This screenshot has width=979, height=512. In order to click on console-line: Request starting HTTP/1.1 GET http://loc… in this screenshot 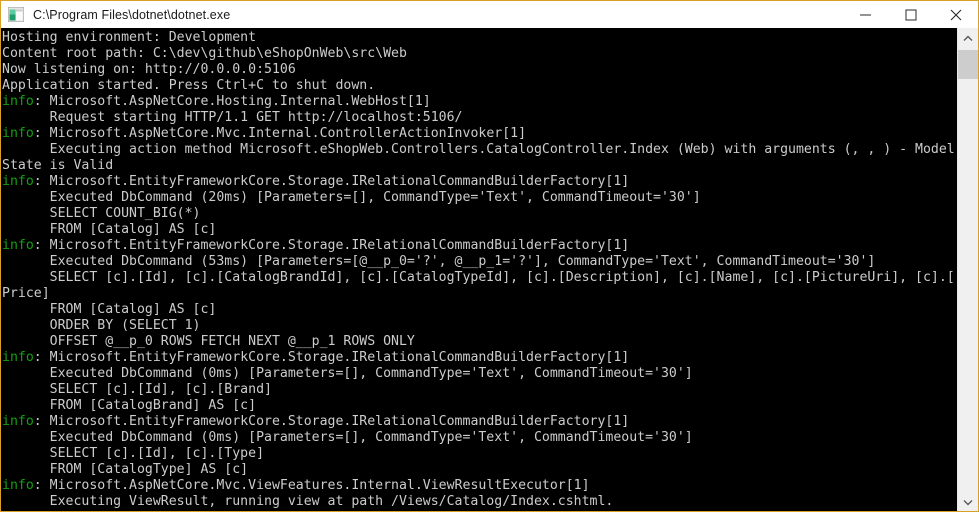, I will do `click(479, 118)`.